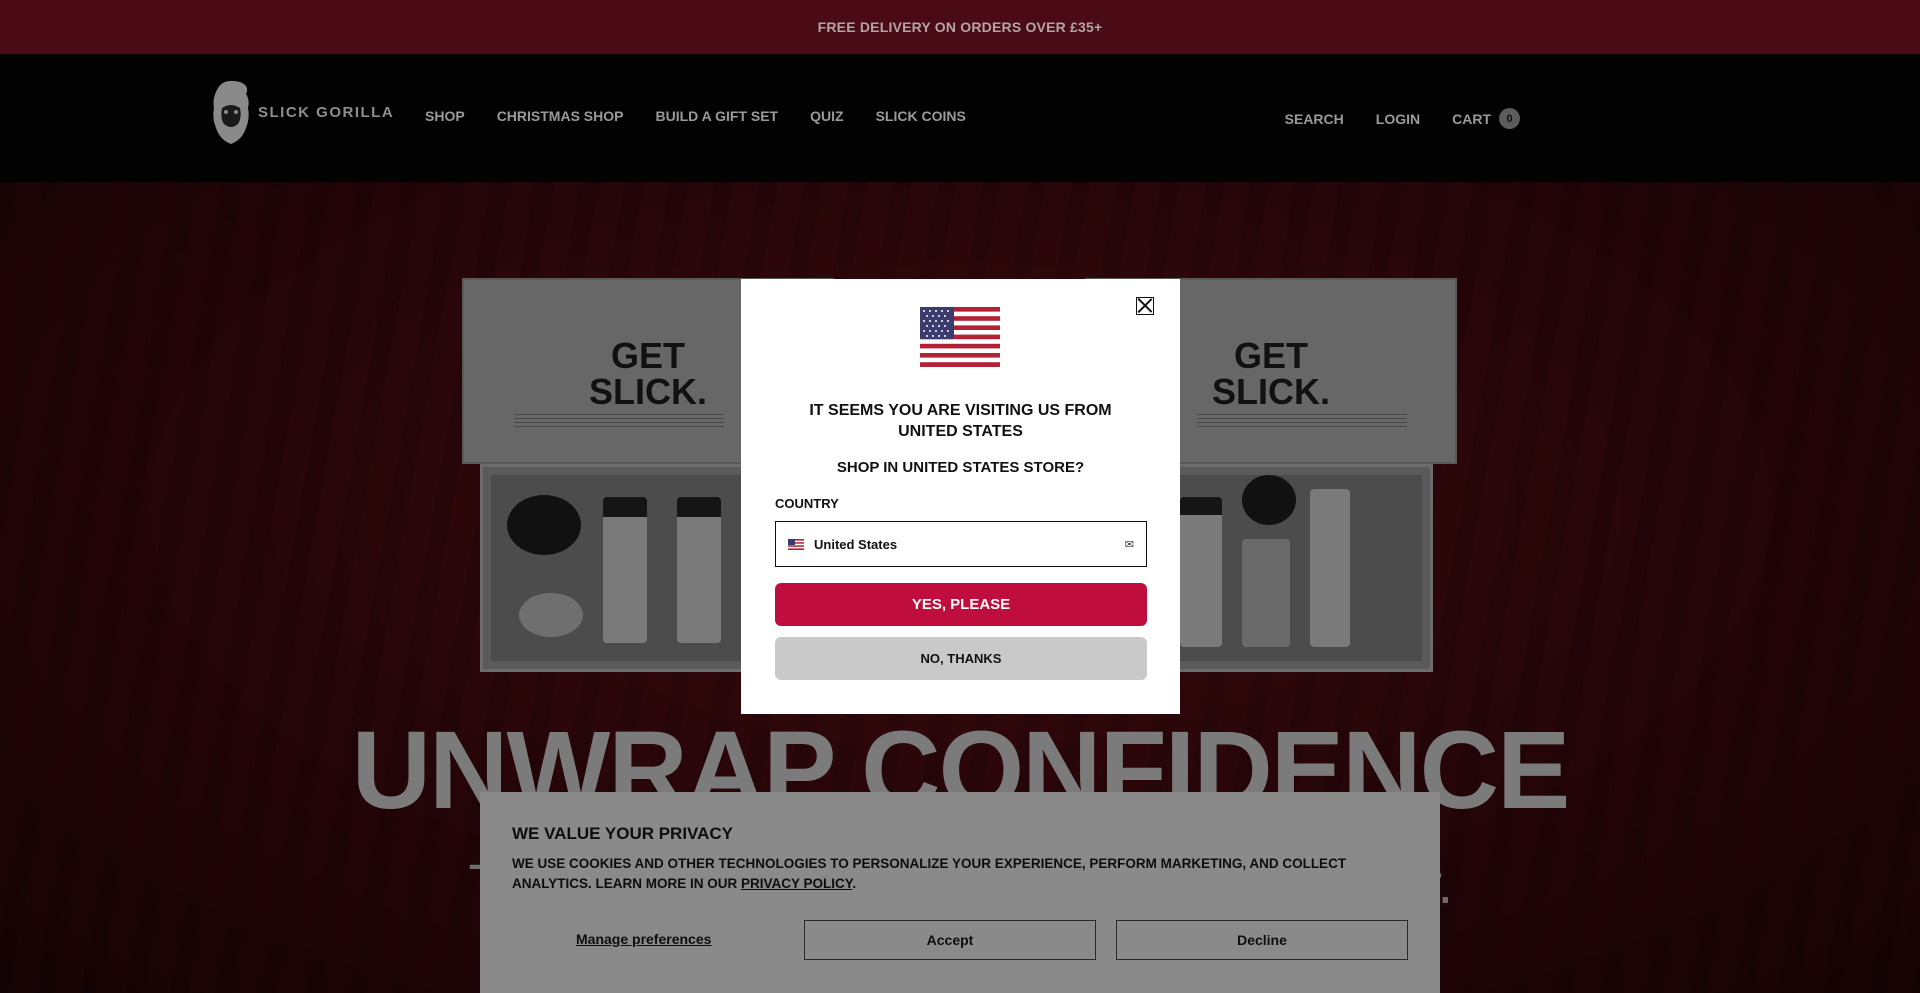 This screenshot has width=1920, height=993. What do you see at coordinates (1129, 544) in the screenshot?
I see `chevron-down-icon: ✉` at bounding box center [1129, 544].